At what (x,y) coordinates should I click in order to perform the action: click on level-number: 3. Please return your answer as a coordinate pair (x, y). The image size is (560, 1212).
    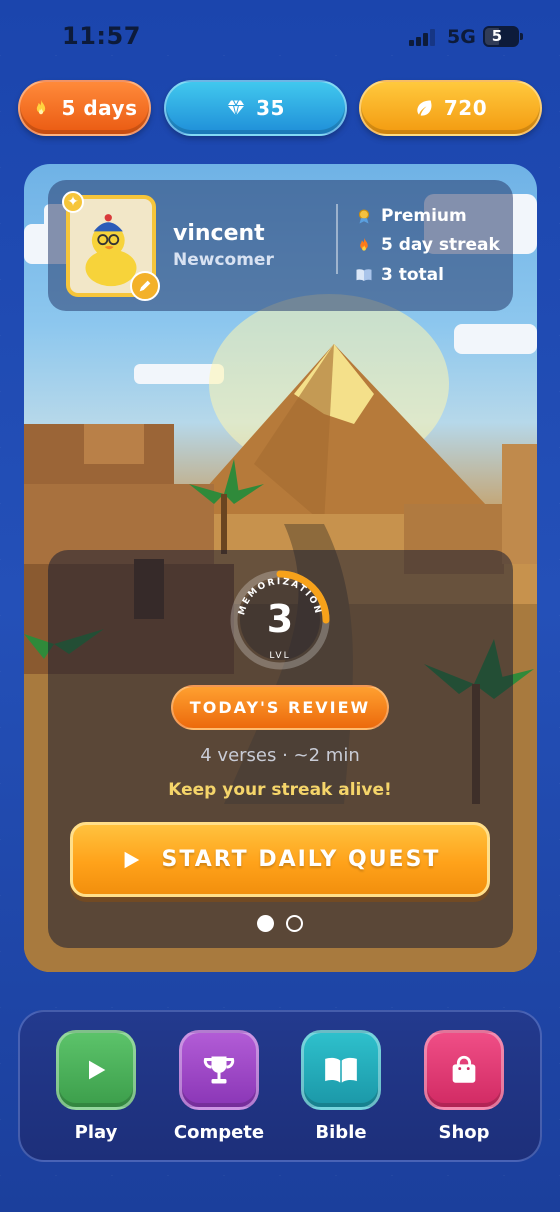
    Looking at the image, I should click on (280, 619).